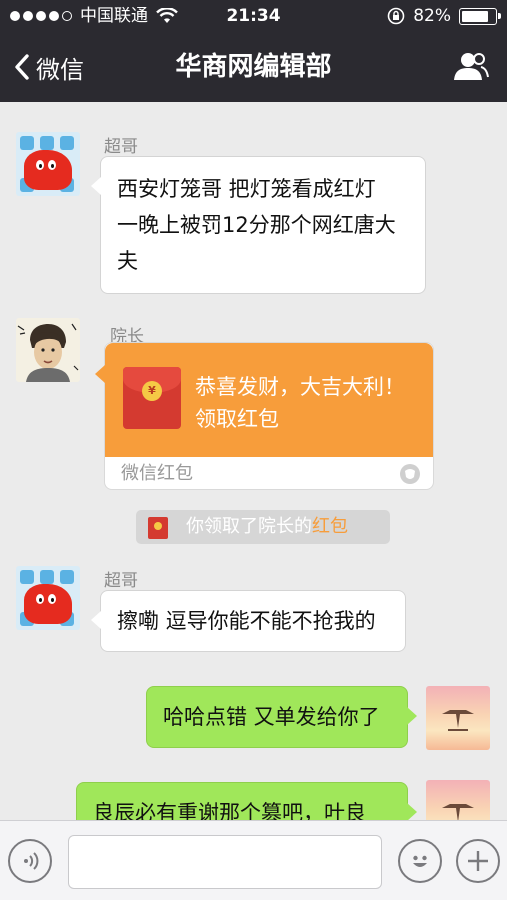 The image size is (507, 900). I want to click on avatar-yuanzhang, so click(48, 350).